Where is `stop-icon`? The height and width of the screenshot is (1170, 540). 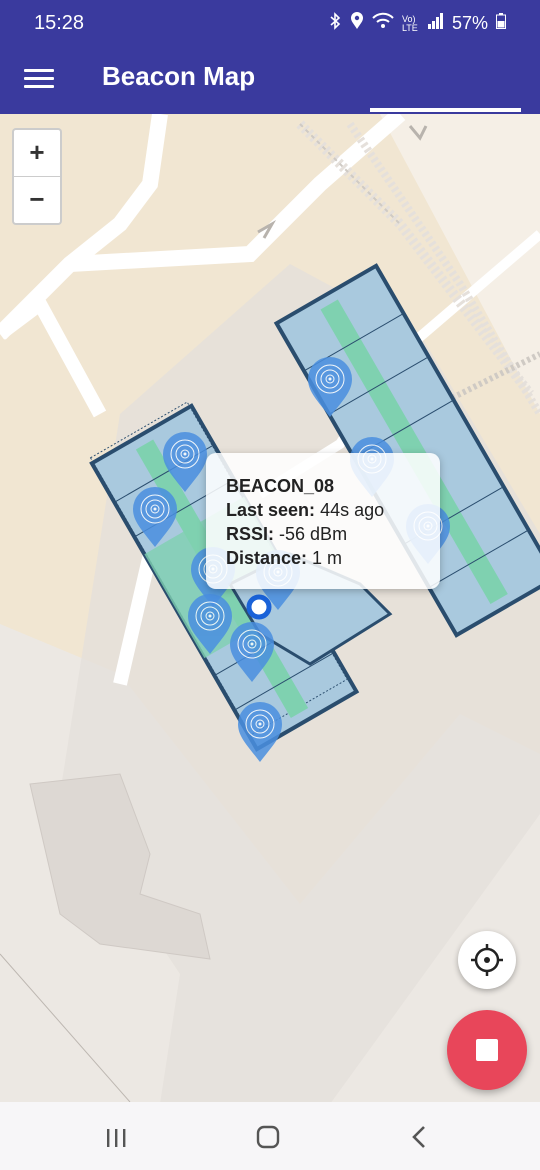
stop-icon is located at coordinates (487, 1050).